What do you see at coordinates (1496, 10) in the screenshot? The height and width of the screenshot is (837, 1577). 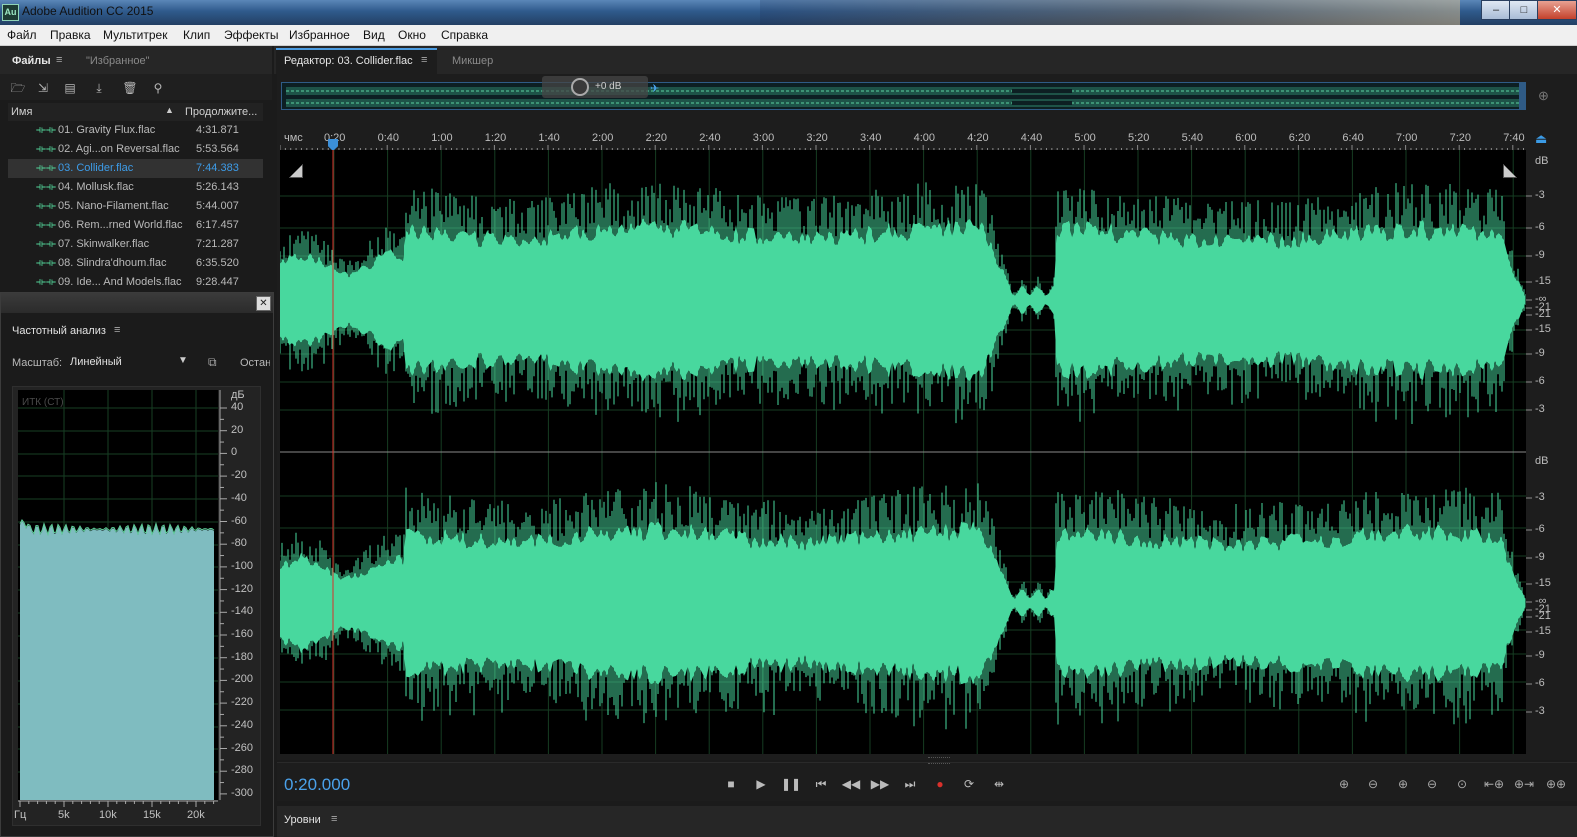 I see `minimize-button: –` at bounding box center [1496, 10].